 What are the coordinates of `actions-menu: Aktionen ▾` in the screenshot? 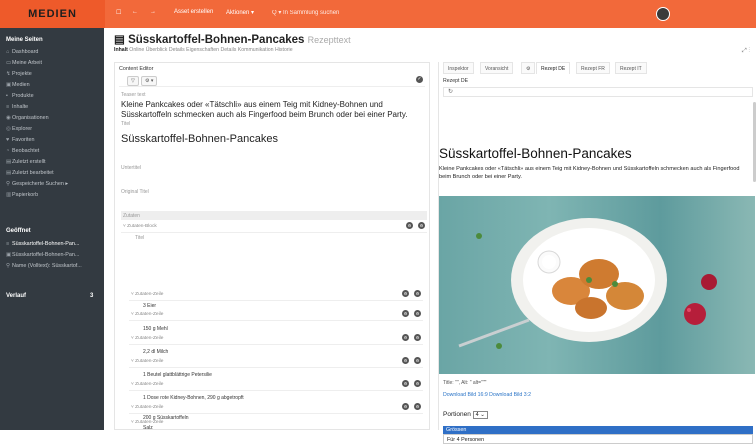 It's located at (240, 12).